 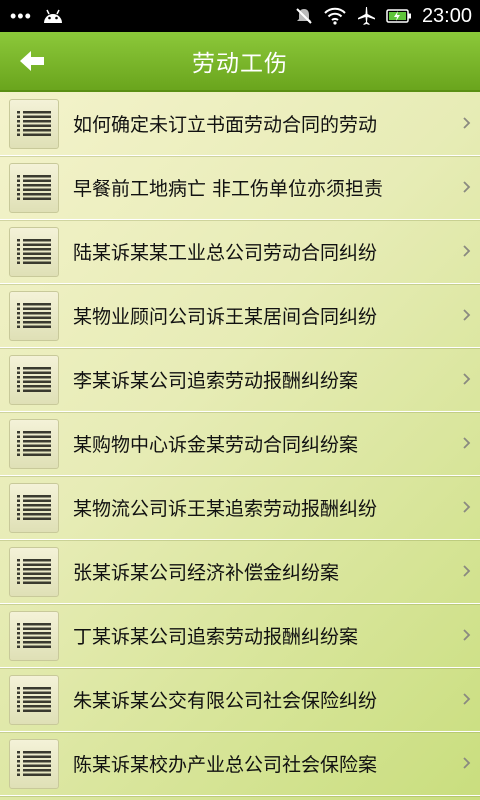 I want to click on battery-icon, so click(x=399, y=16).